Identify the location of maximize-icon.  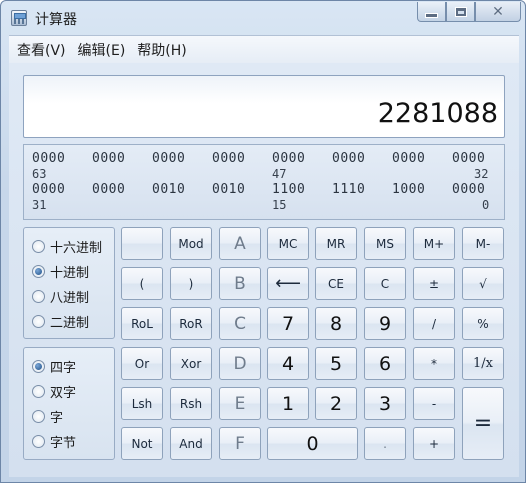
(460, 11).